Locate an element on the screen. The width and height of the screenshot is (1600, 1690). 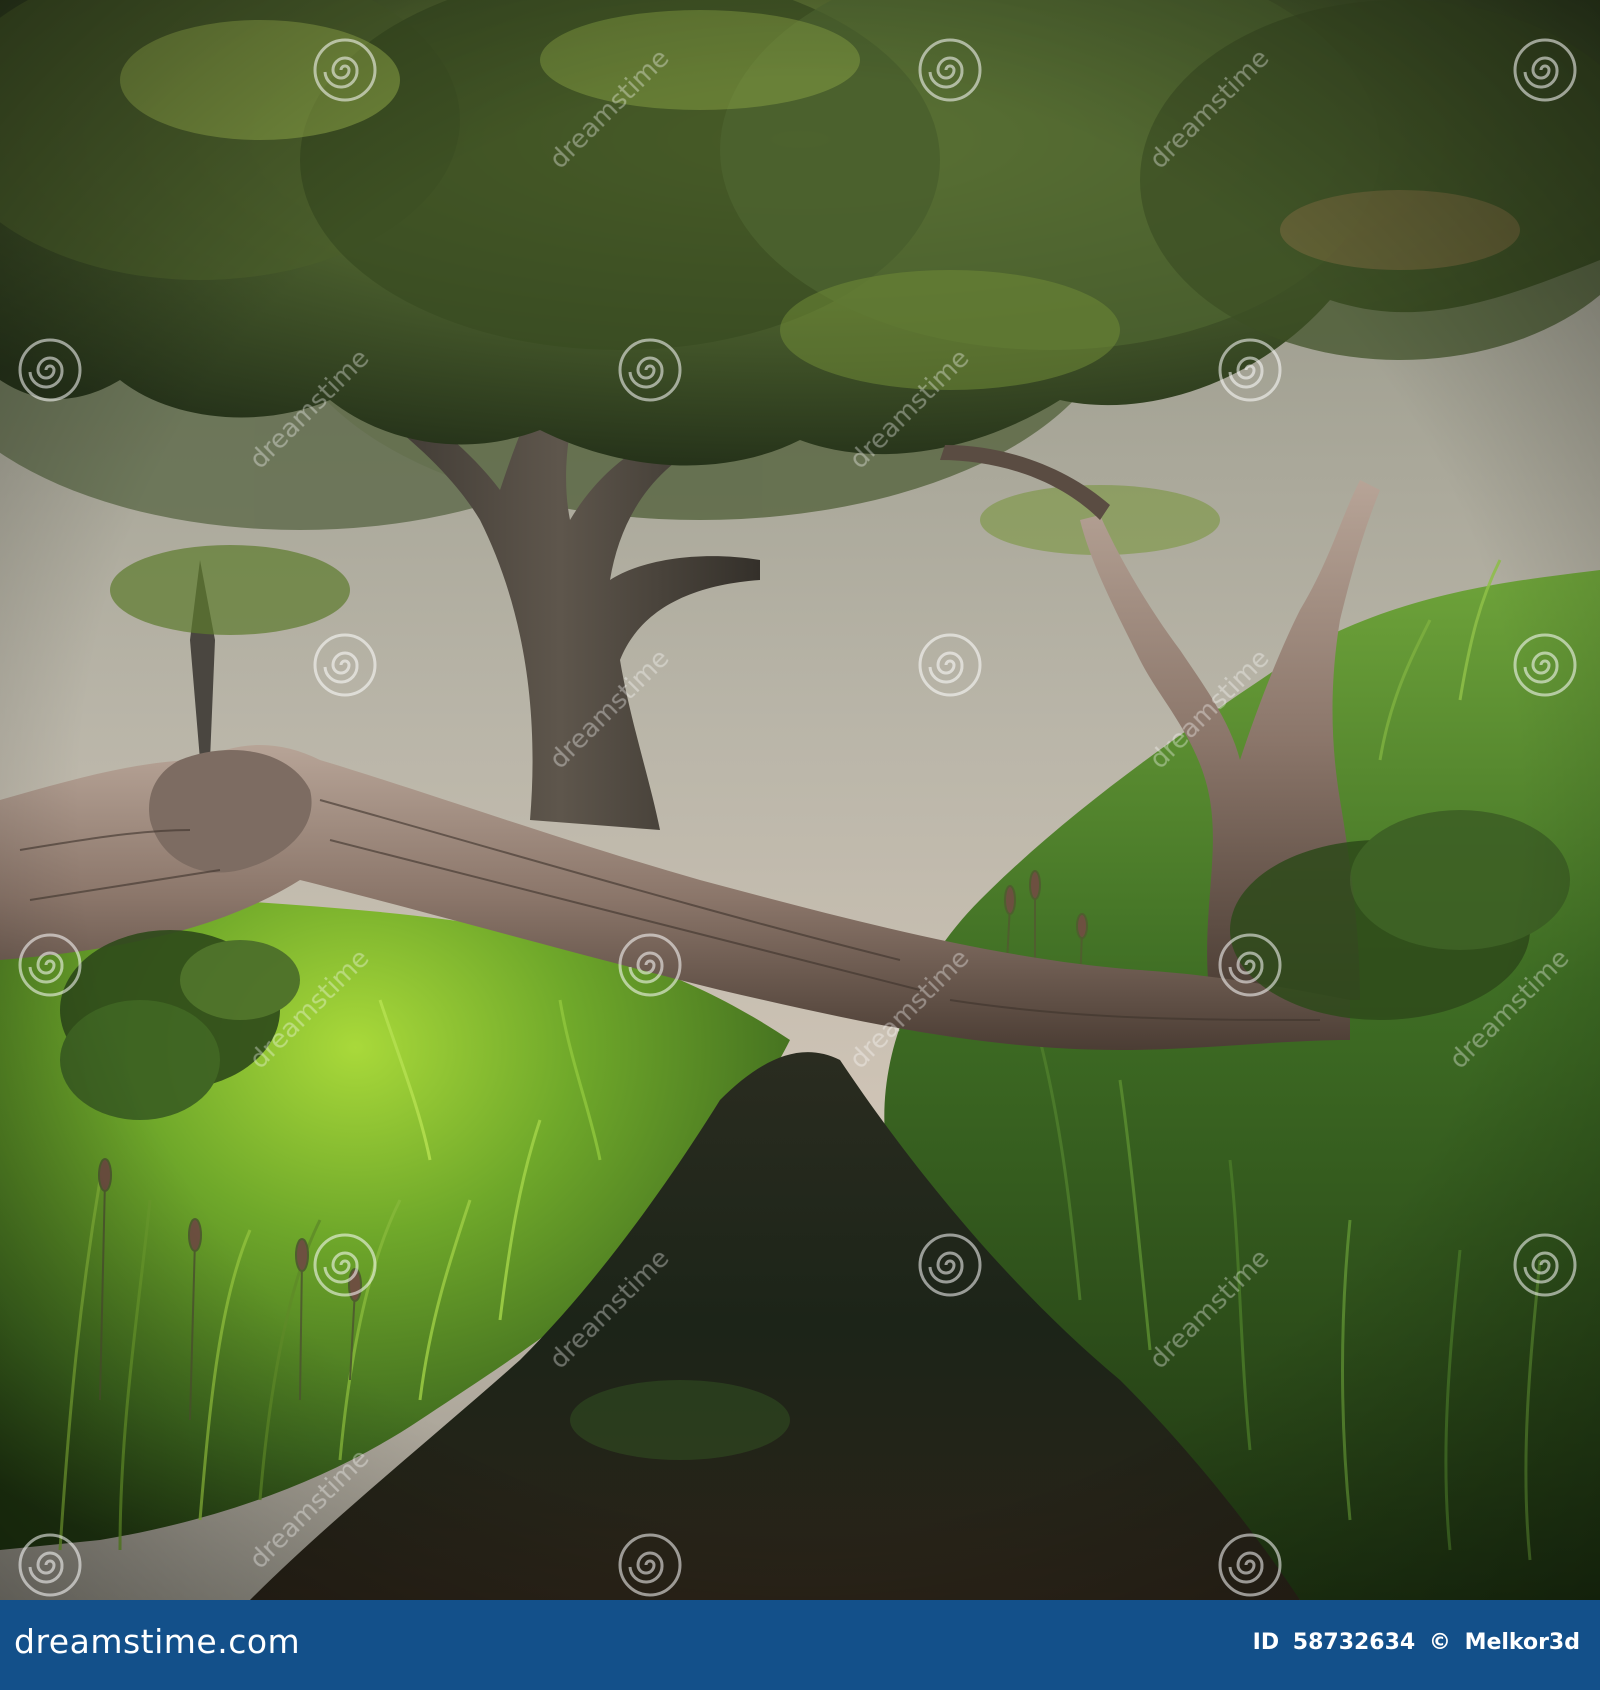
copyright-symbol: © is located at coordinates (1439, 1642).